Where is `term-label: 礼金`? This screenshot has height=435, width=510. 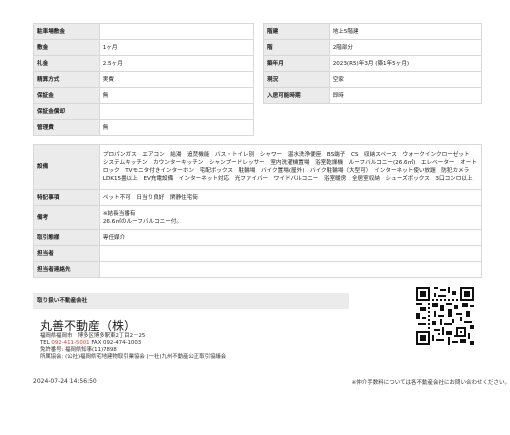 term-label: 礼金 is located at coordinates (66, 63).